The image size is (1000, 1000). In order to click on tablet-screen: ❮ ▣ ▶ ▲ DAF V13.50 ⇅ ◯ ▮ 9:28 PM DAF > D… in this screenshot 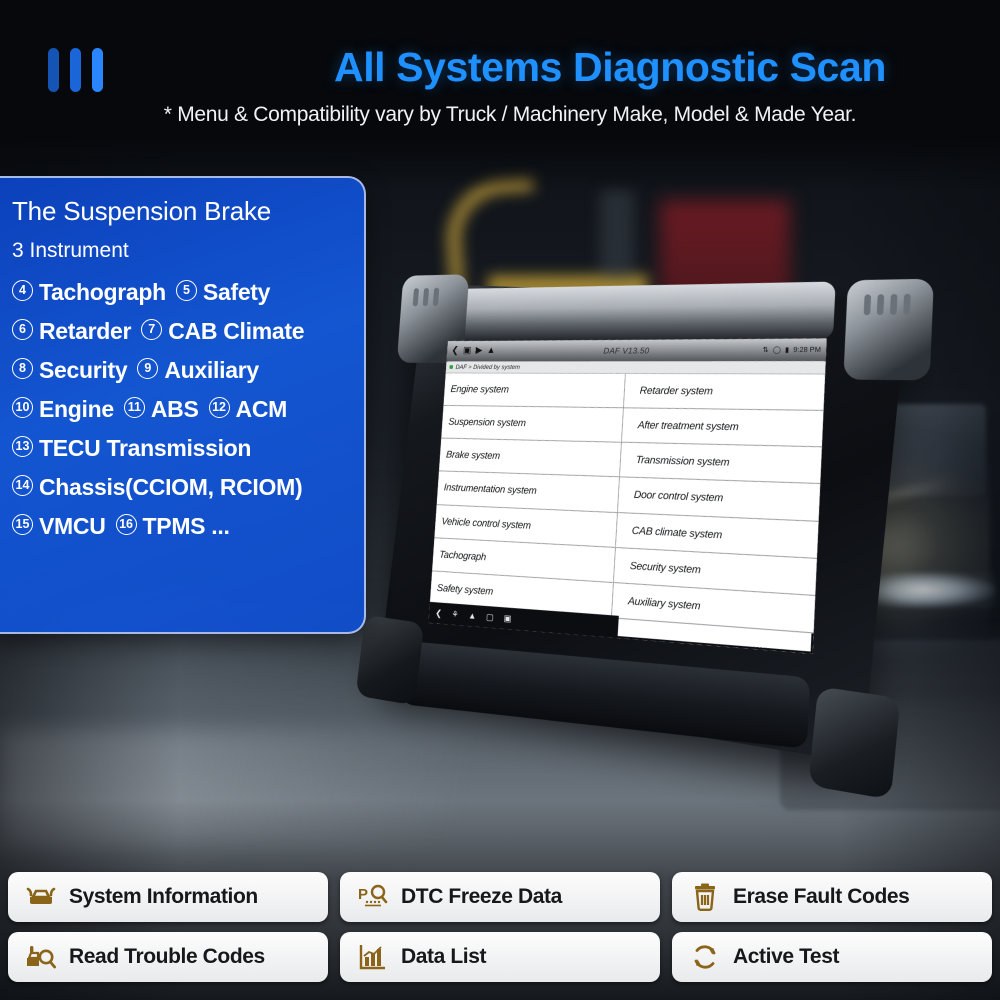, I will do `click(627, 496)`.